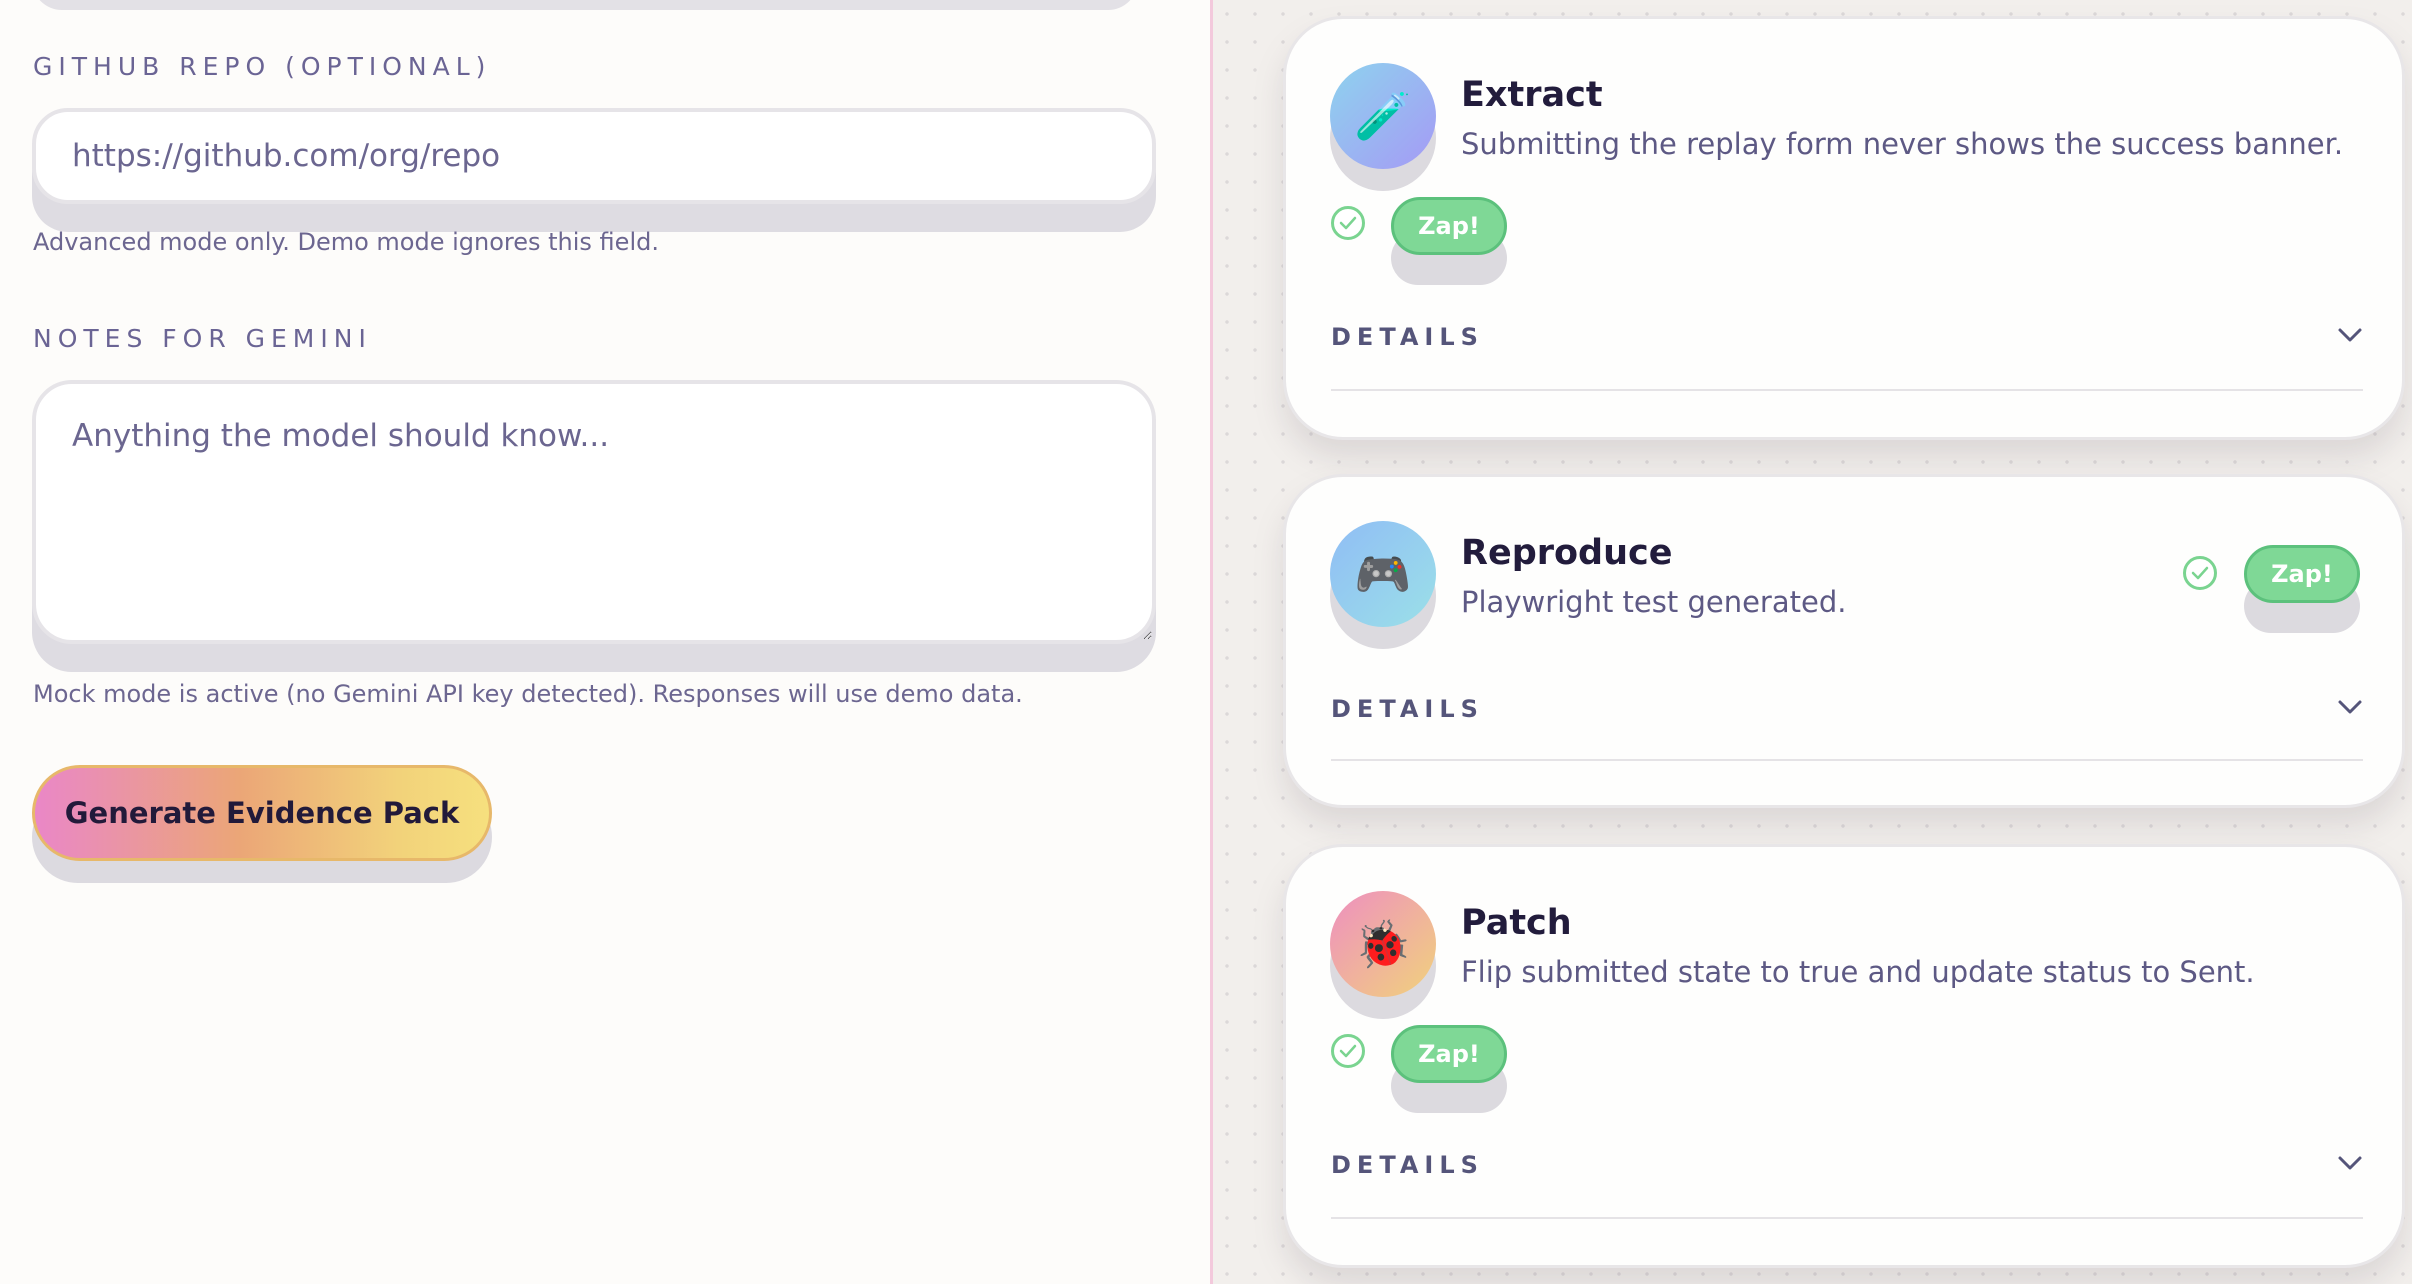  Describe the element at coordinates (202, 338) in the screenshot. I see `notes-label: NOTES FOR GEMINI` at that location.